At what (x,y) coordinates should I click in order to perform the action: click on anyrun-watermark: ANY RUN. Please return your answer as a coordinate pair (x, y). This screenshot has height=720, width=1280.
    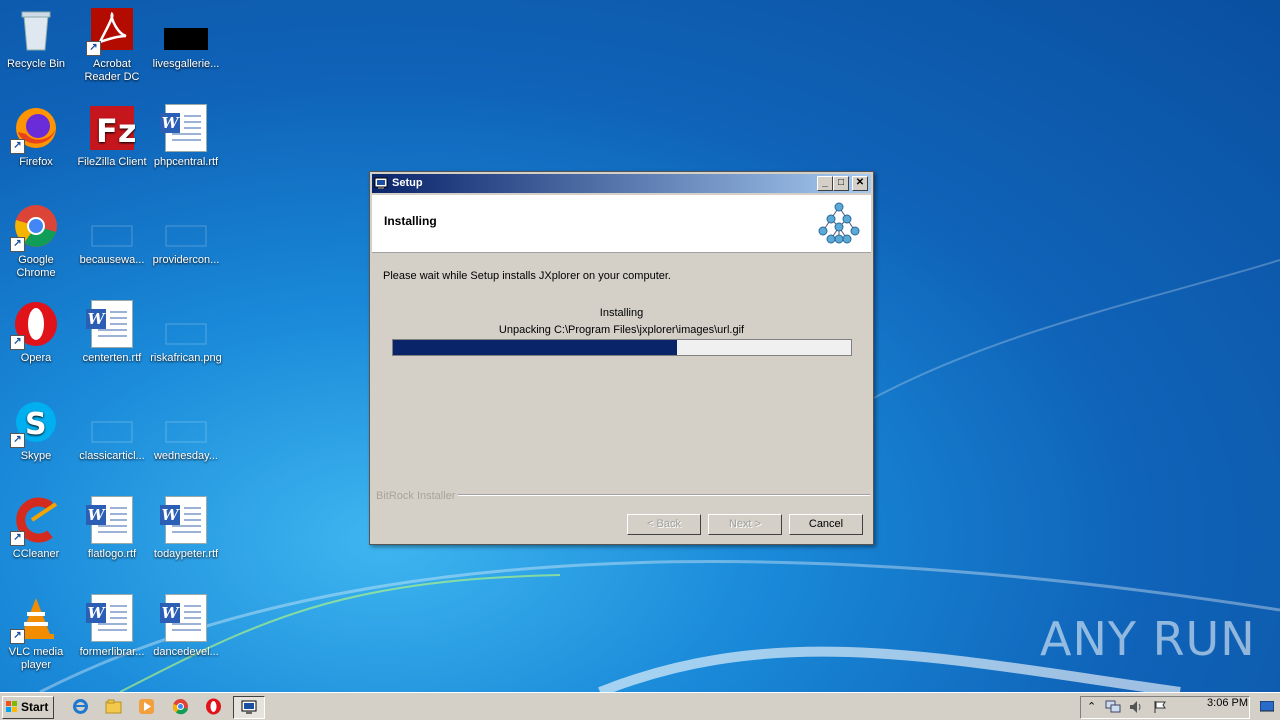
    Looking at the image, I should click on (1148, 639).